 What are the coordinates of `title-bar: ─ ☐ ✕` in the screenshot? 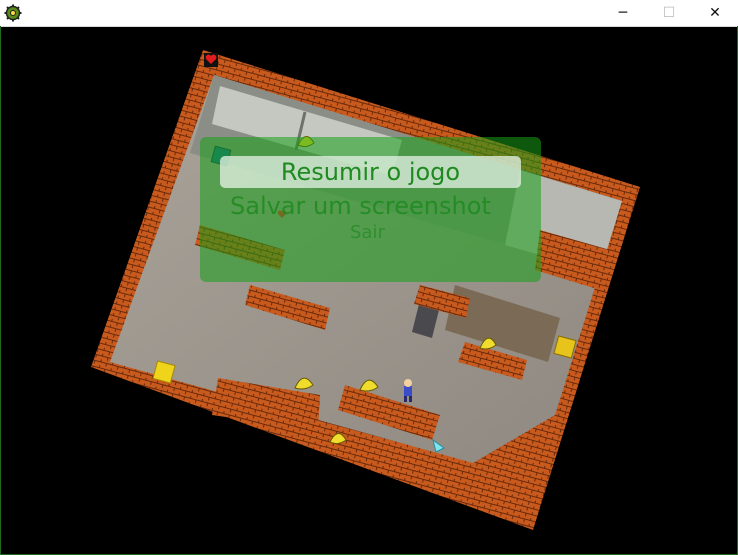 It's located at (369, 13).